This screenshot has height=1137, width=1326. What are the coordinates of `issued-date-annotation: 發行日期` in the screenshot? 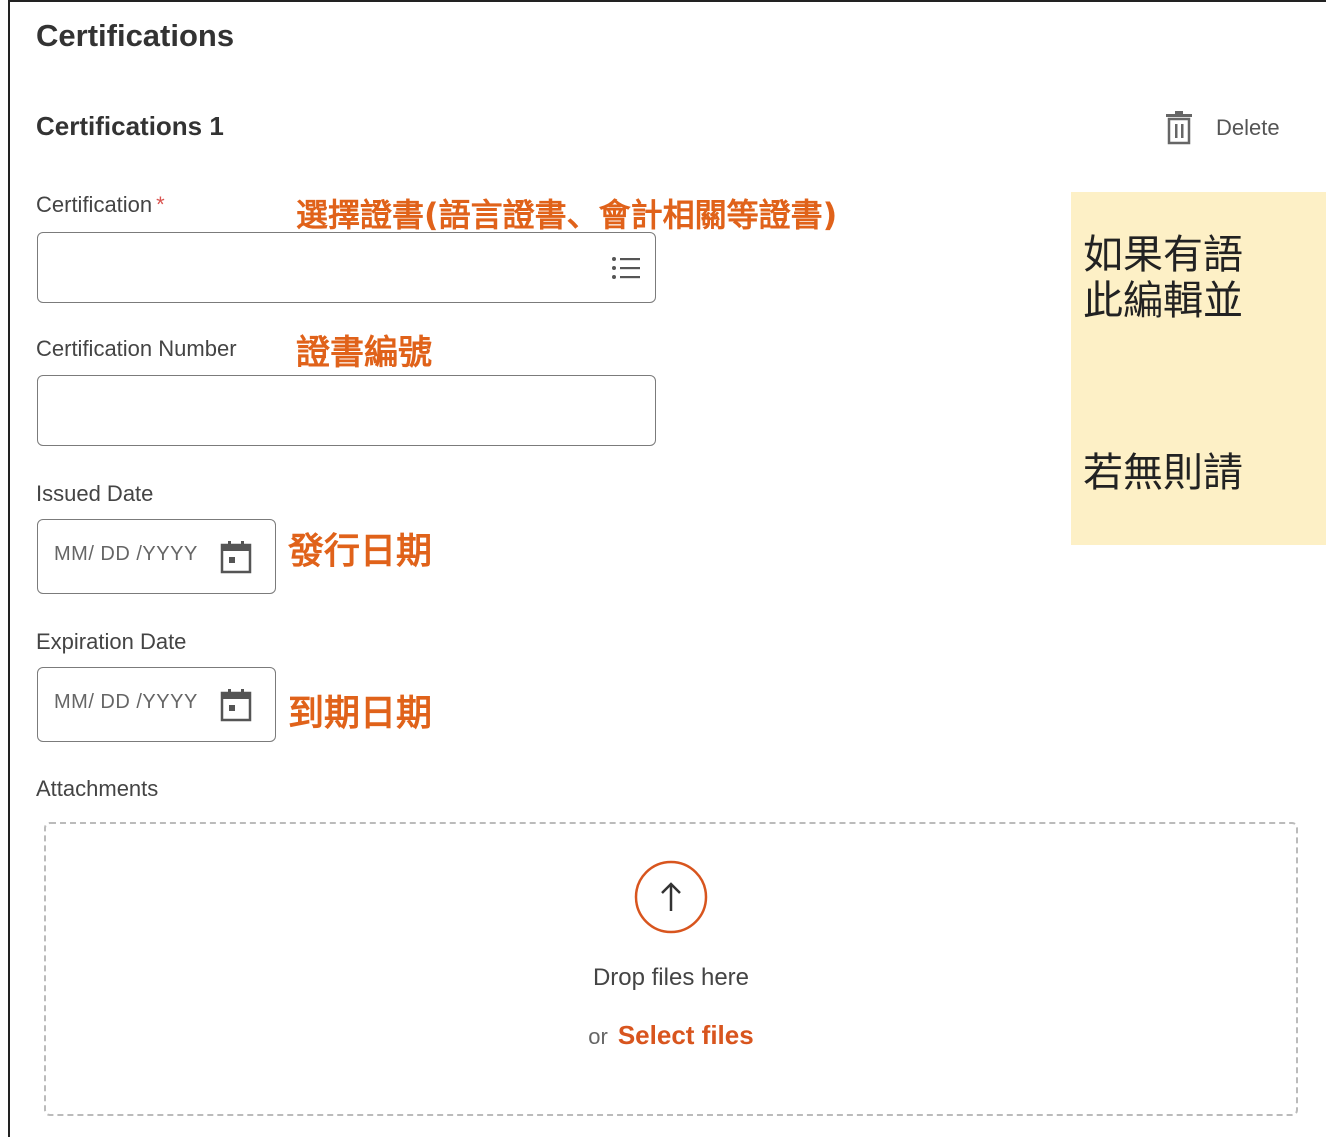 It's located at (360, 551).